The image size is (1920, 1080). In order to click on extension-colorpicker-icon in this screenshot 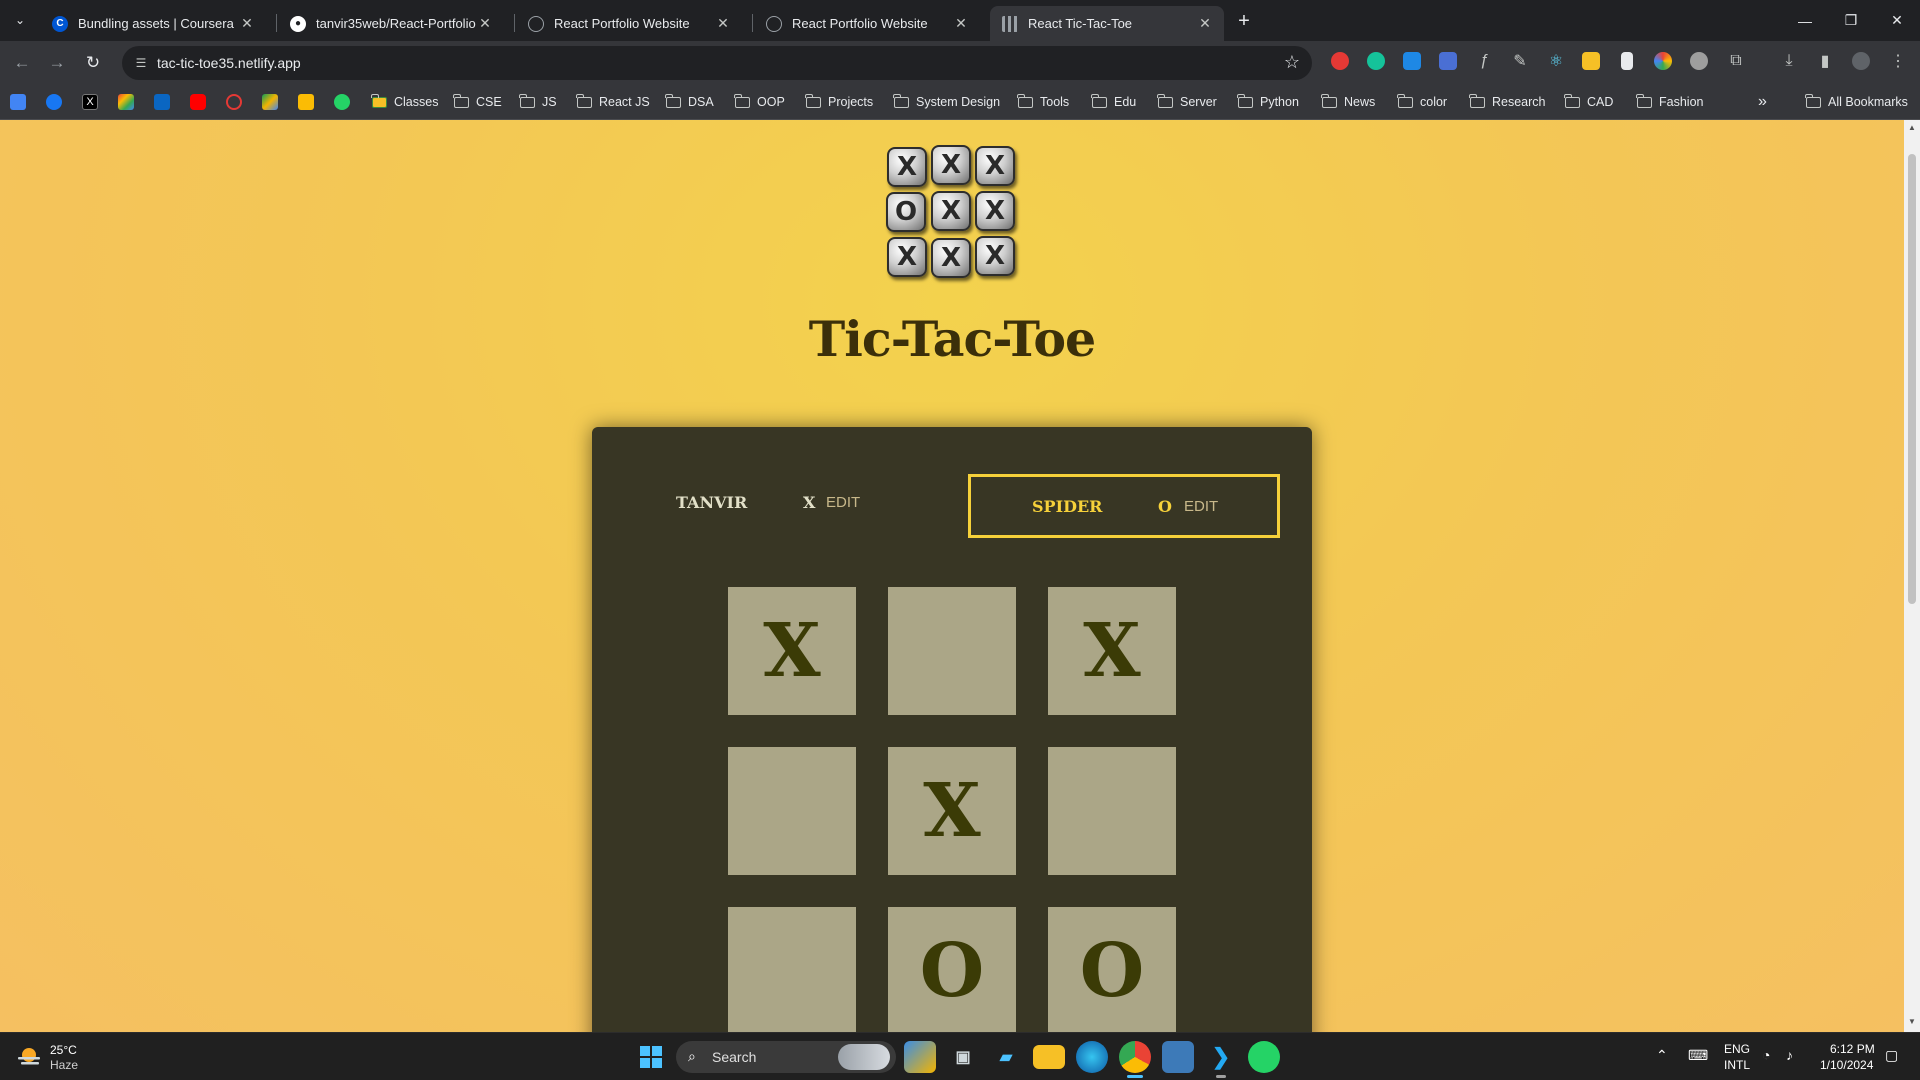, I will do `click(1663, 61)`.